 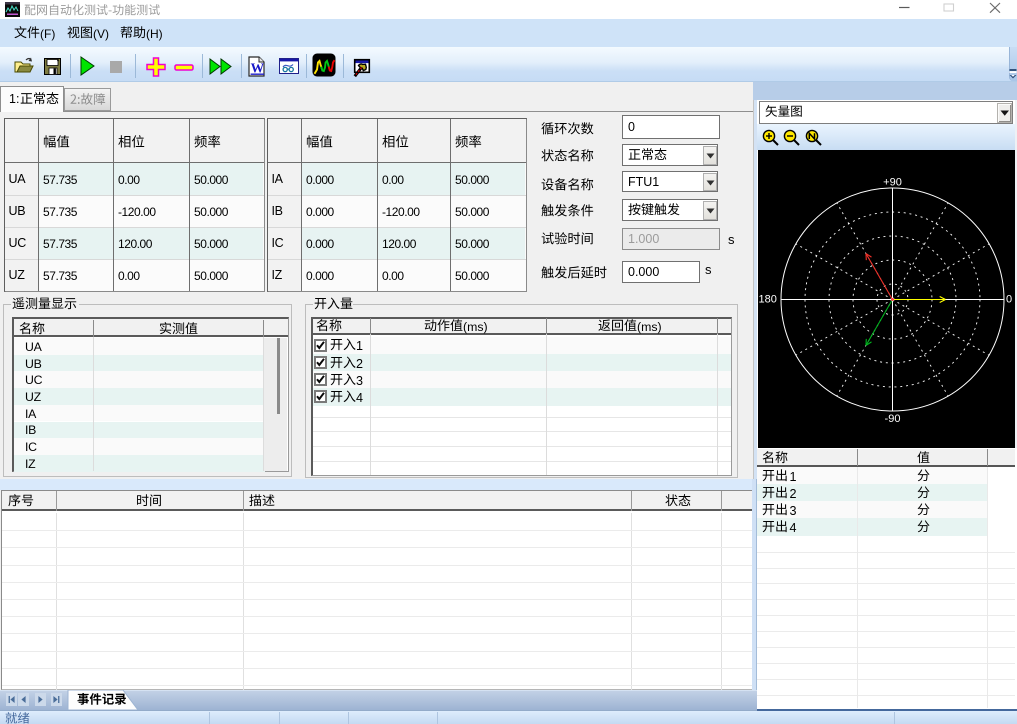 What do you see at coordinates (1009, 300) in the screenshot?
I see `svg-text: 0` at bounding box center [1009, 300].